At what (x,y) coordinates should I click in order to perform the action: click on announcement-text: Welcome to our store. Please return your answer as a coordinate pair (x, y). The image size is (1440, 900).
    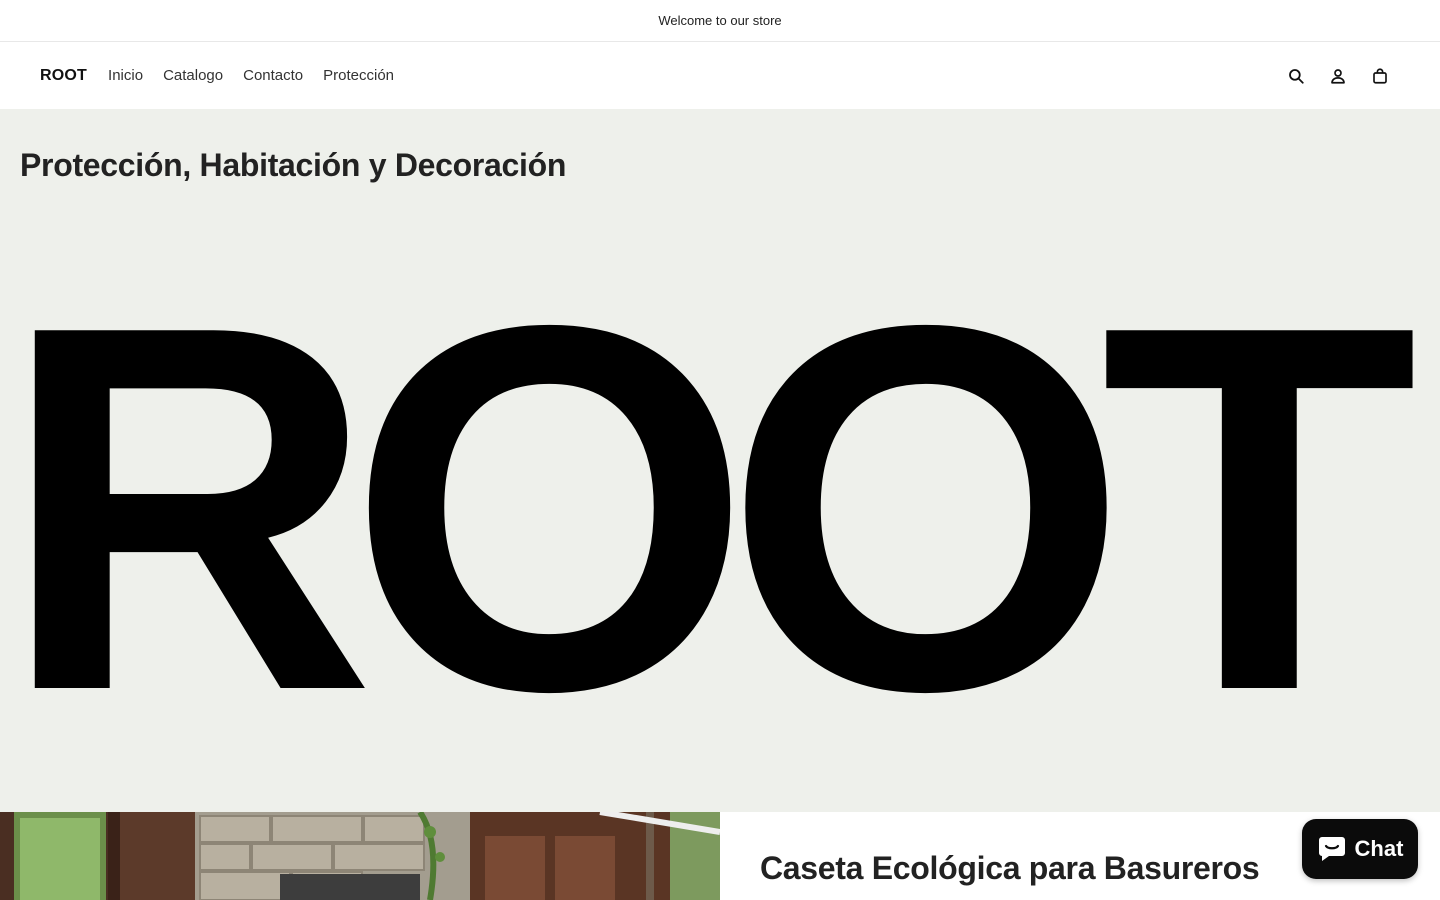
    Looking at the image, I should click on (720, 20).